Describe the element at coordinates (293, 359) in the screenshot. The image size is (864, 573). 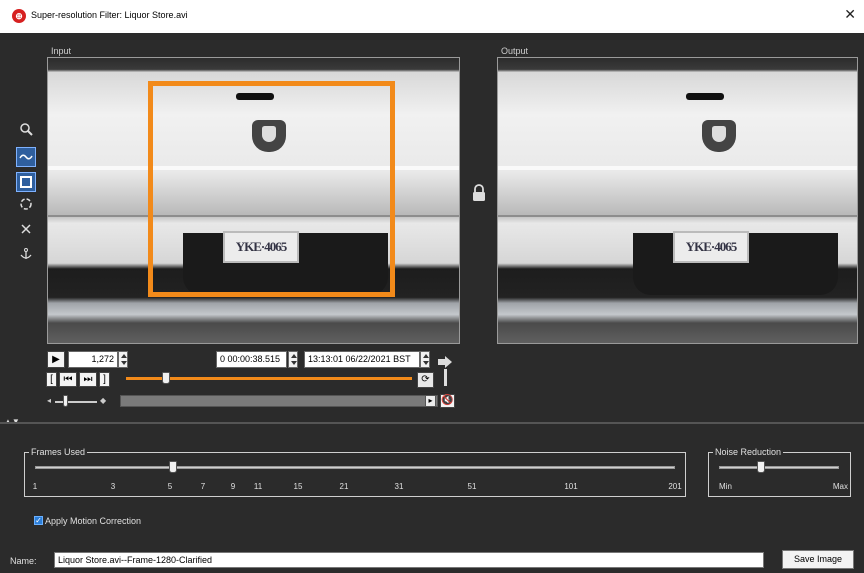
I see `timecode-spinner` at that location.